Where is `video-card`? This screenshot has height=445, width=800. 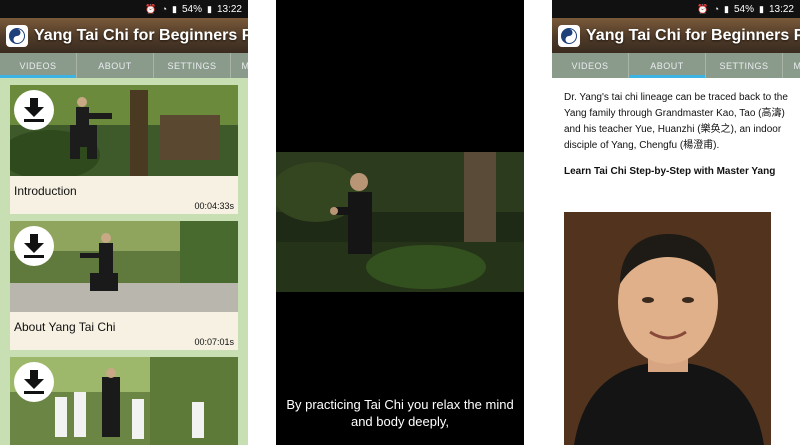
video-card is located at coordinates (124, 401).